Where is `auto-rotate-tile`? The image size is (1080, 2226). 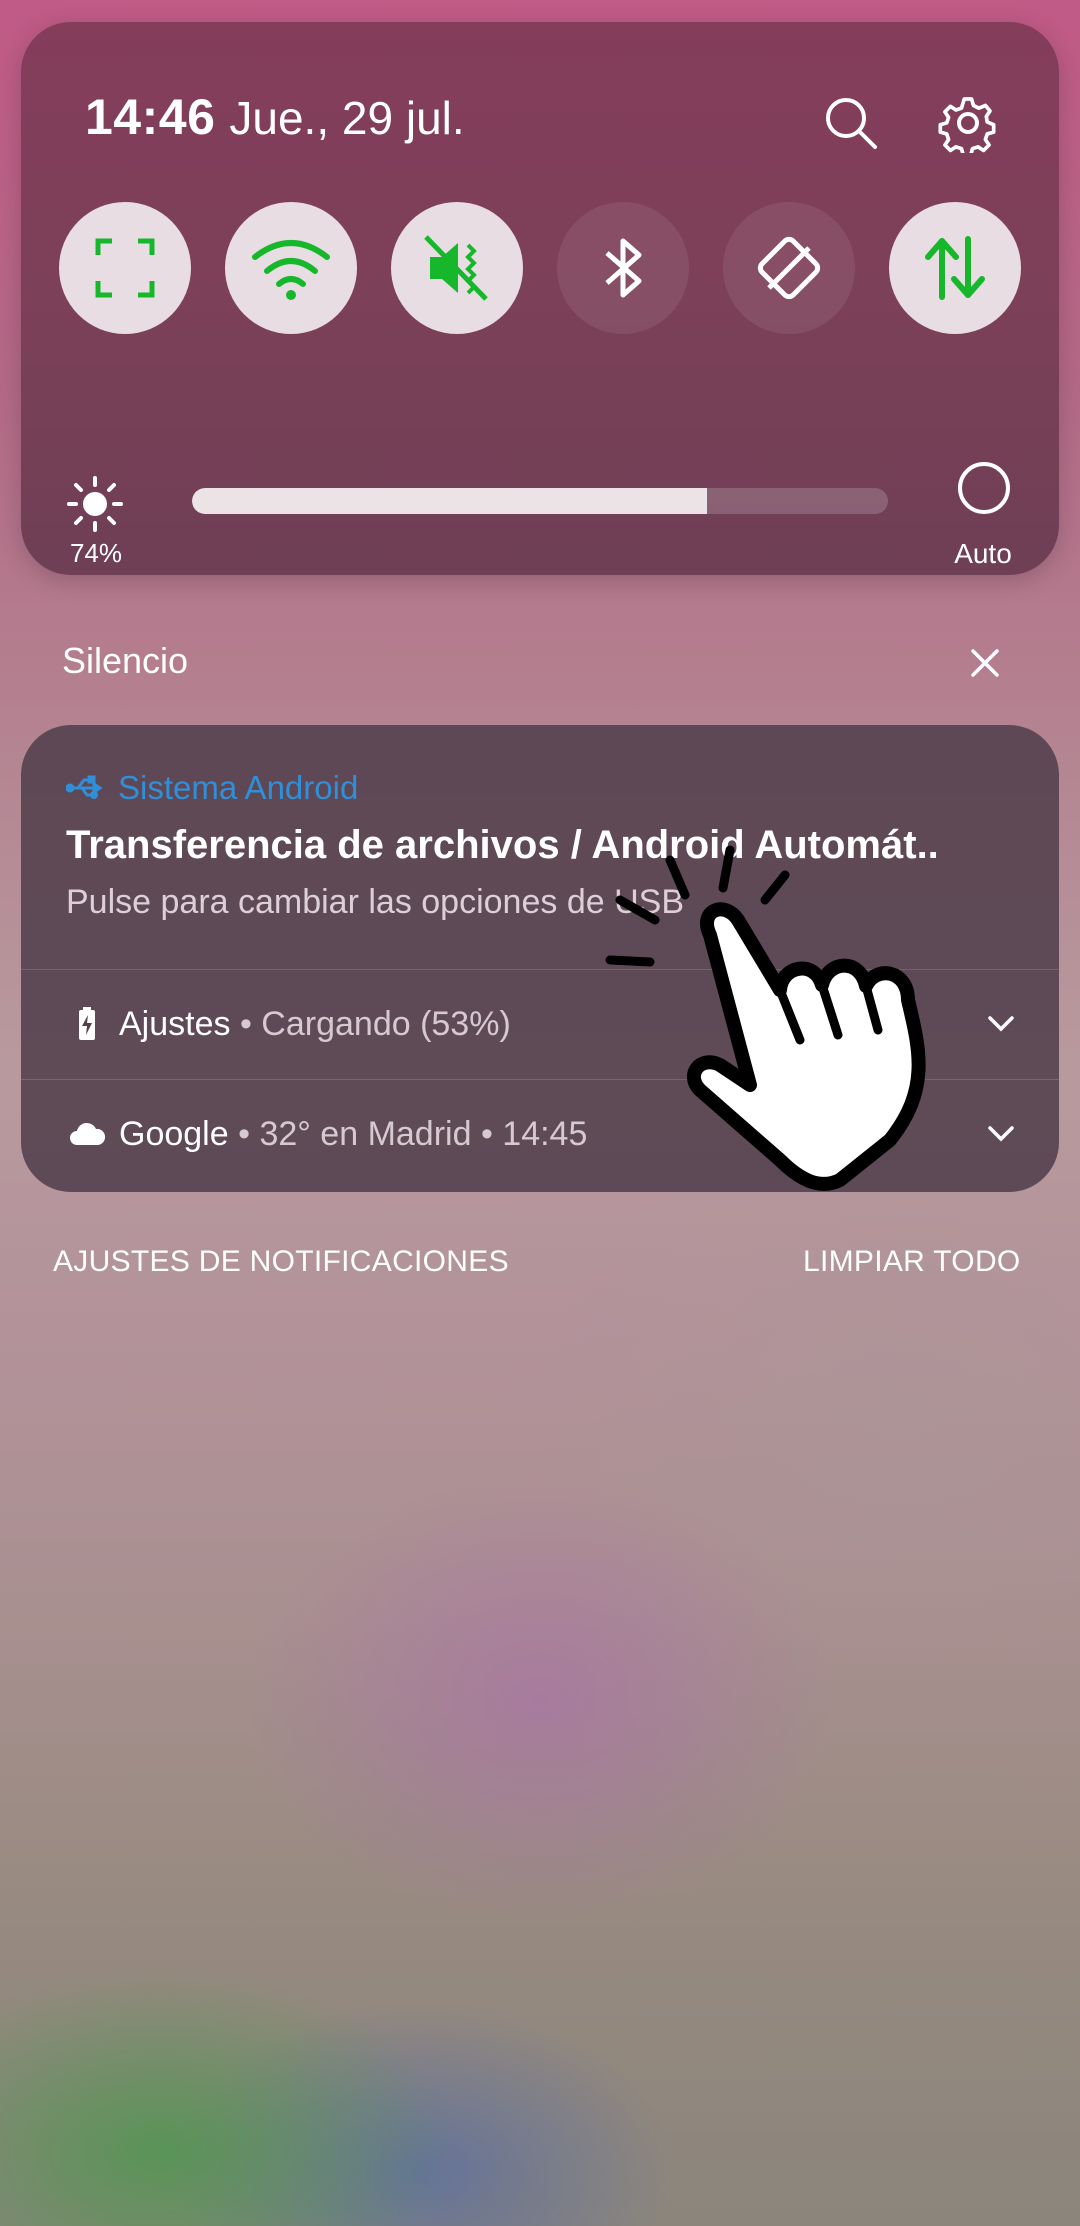
auto-rotate-tile is located at coordinates (789, 268).